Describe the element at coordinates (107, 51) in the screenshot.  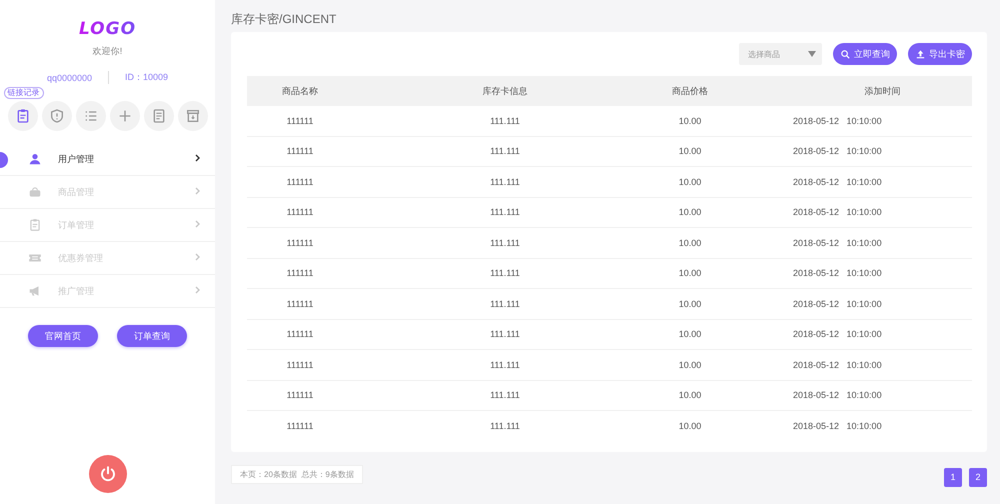
I see `welcome-text: 欢迎你!` at that location.